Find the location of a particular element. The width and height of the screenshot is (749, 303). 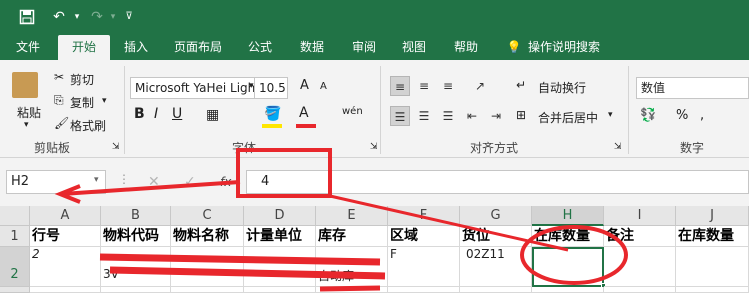

cell-g2: 02Z11 is located at coordinates (496, 267).